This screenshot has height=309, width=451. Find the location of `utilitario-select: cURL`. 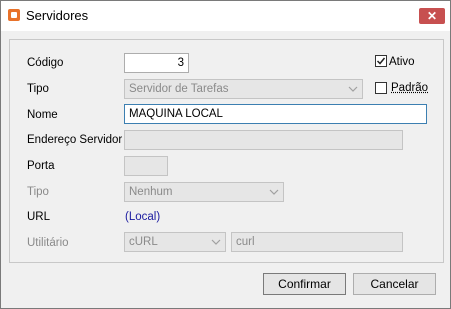

utilitario-select: cURL is located at coordinates (175, 242).